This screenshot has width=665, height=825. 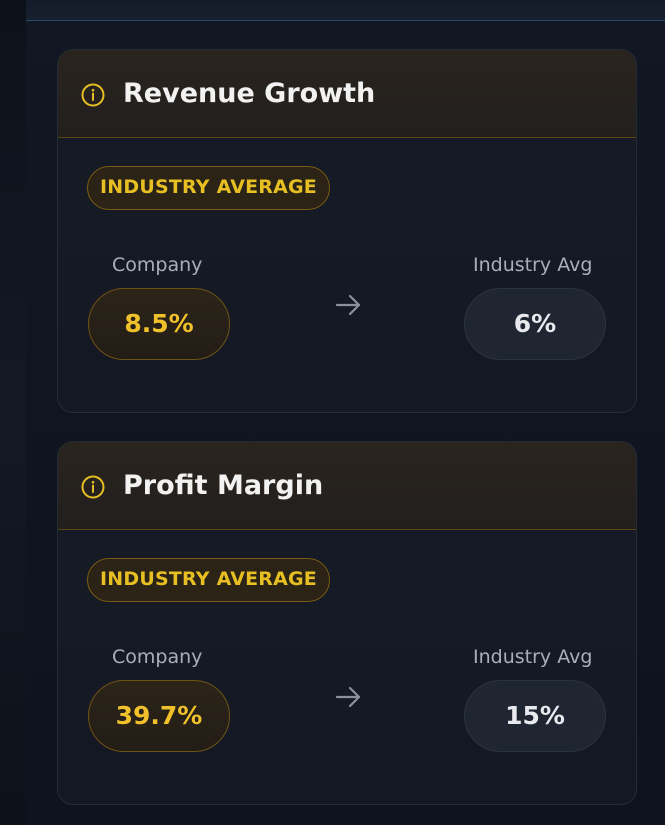 I want to click on card-title: Profit Margin, so click(x=223, y=485).